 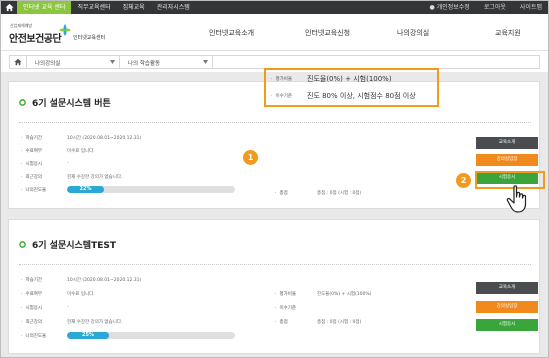 What do you see at coordinates (134, 7) in the screenshot?
I see `tab-group-edu: 집체교육` at bounding box center [134, 7].